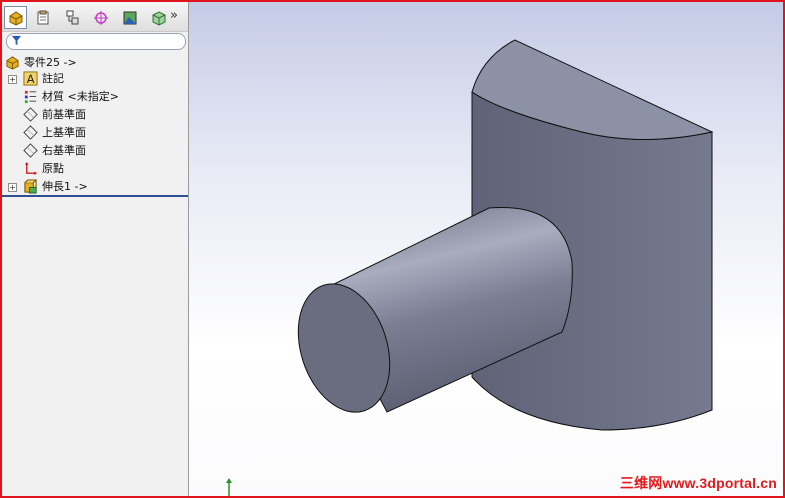 This screenshot has width=785, height=498. Describe the element at coordinates (229, 487) in the screenshot. I see `origin-triad-icon` at that location.